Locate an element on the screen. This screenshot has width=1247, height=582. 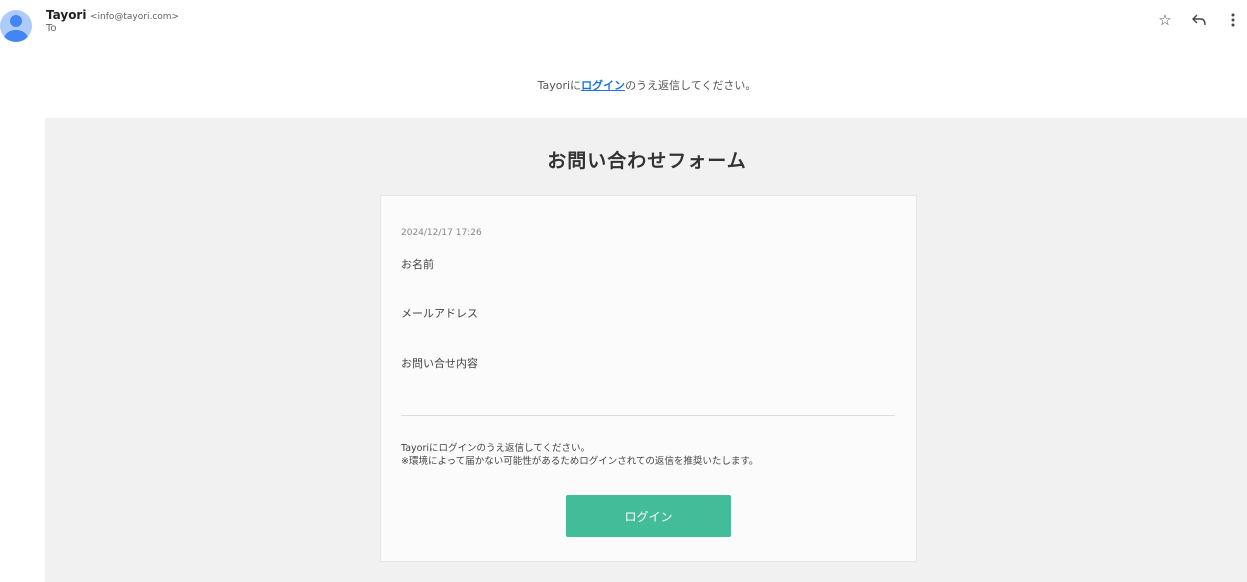
field-label-inquiry: お問い合せ内容 is located at coordinates (439, 363).